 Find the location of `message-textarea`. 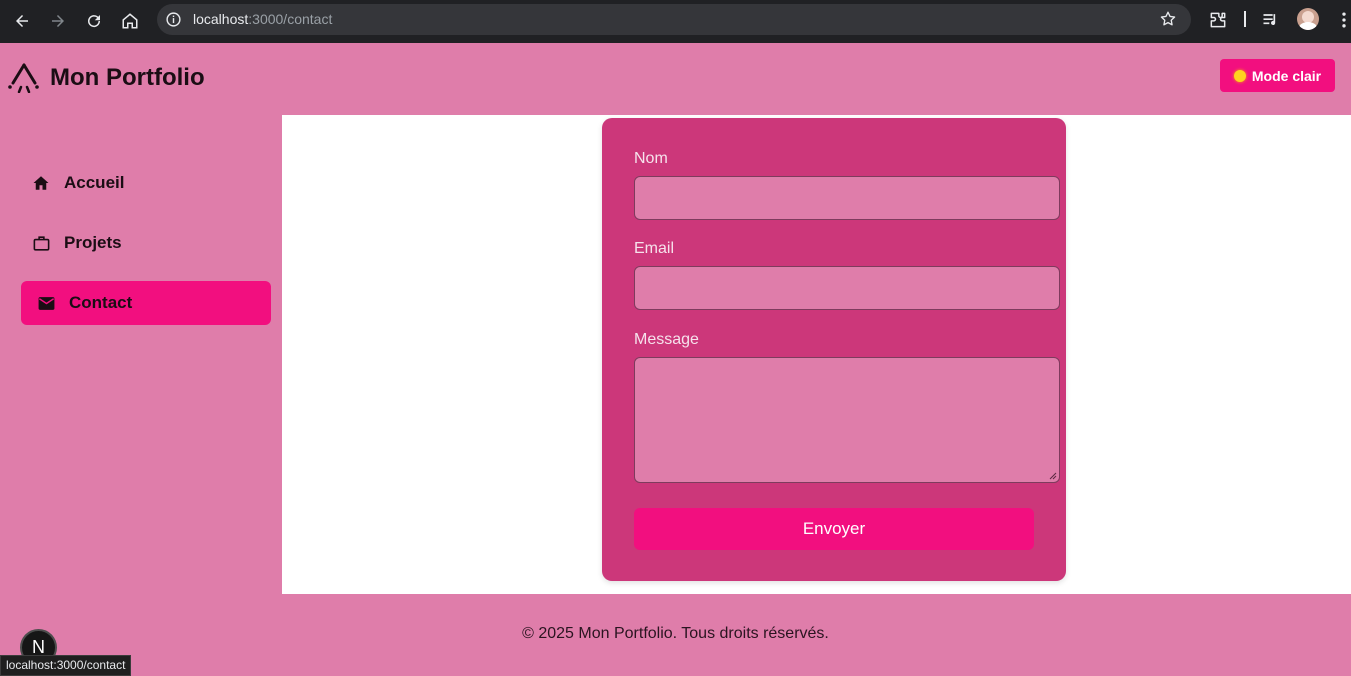

message-textarea is located at coordinates (847, 420).